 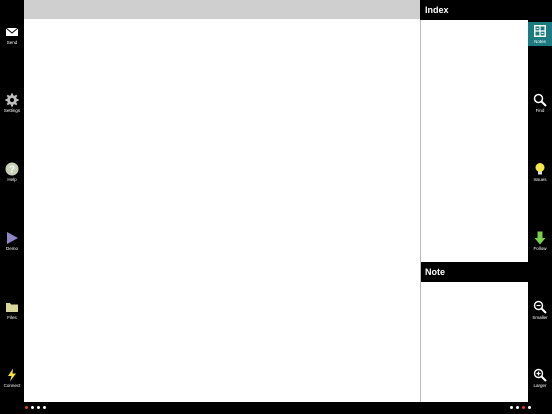 What do you see at coordinates (420, 211) in the screenshot?
I see `panel-divider` at bounding box center [420, 211].